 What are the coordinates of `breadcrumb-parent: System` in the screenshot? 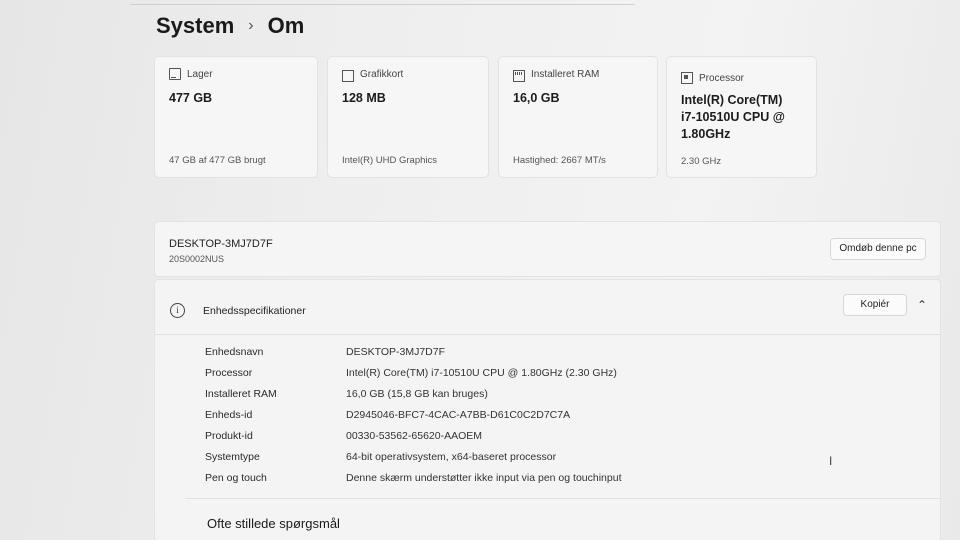 It's located at (195, 26).